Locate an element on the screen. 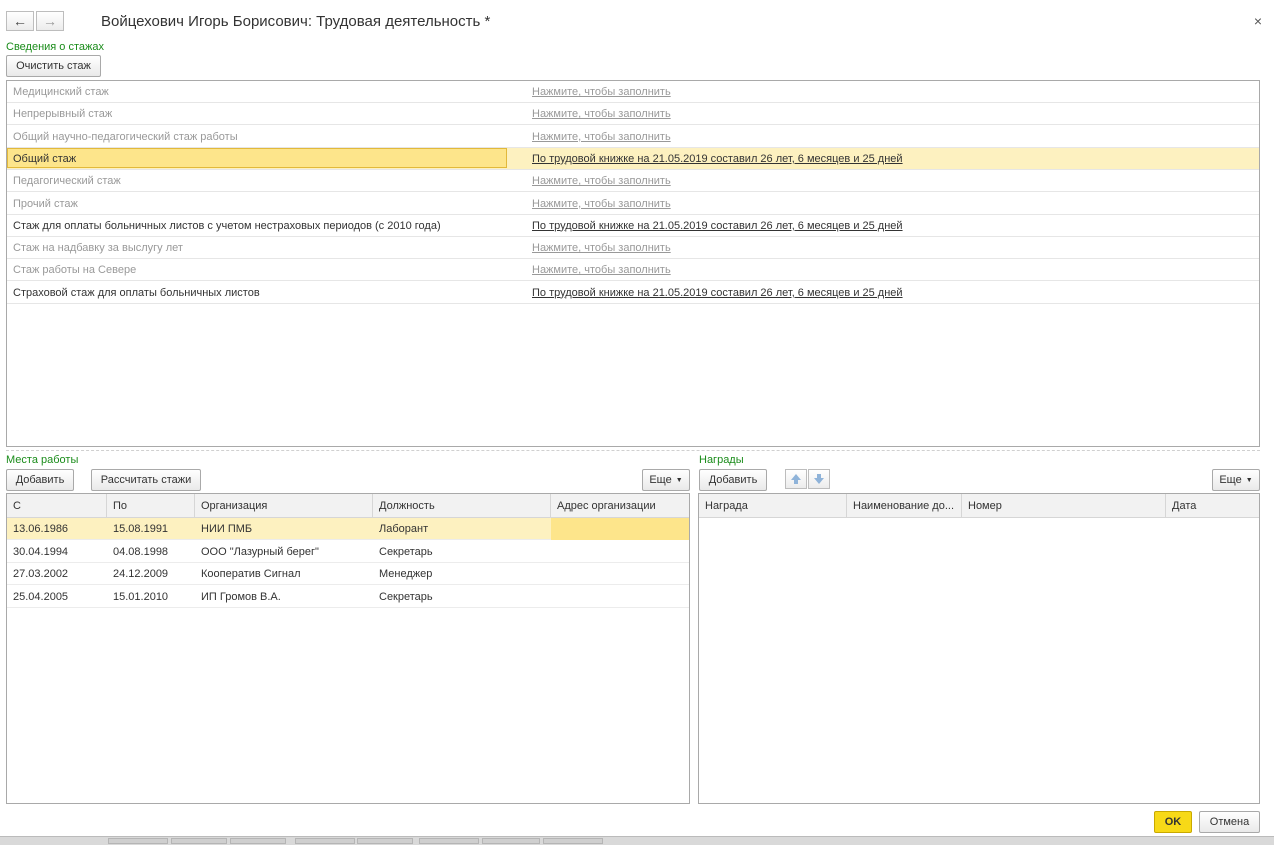 The height and width of the screenshot is (845, 1274). arrow-down-icon is located at coordinates (819, 479).